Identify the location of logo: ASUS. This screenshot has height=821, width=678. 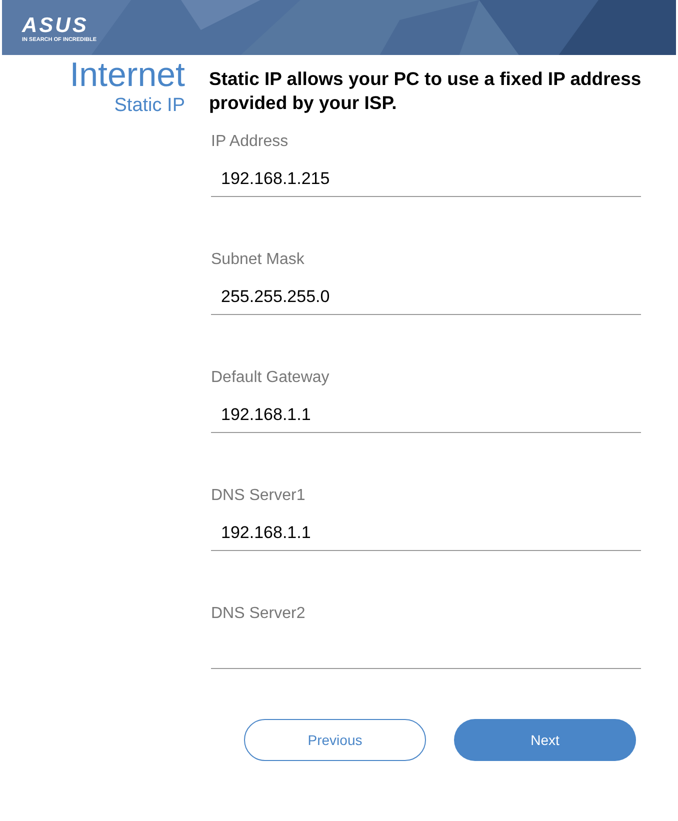
(56, 26).